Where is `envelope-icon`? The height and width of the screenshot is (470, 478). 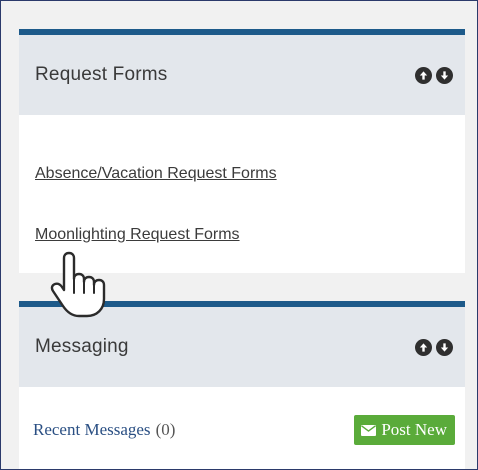
envelope-icon is located at coordinates (369, 430).